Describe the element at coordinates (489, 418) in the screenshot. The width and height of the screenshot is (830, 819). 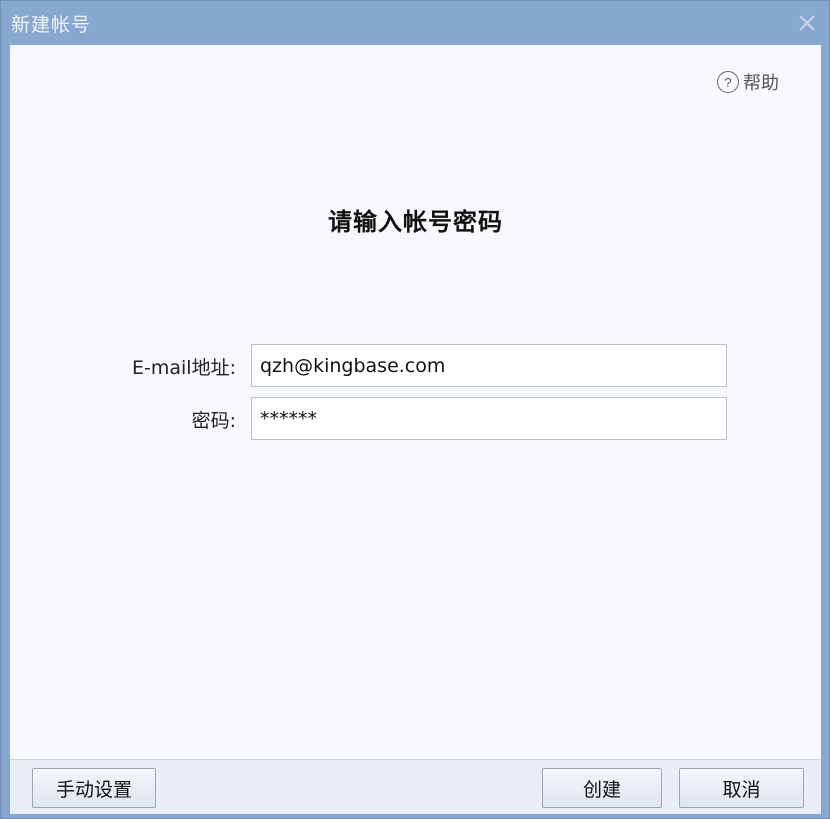
I see `password-field` at that location.